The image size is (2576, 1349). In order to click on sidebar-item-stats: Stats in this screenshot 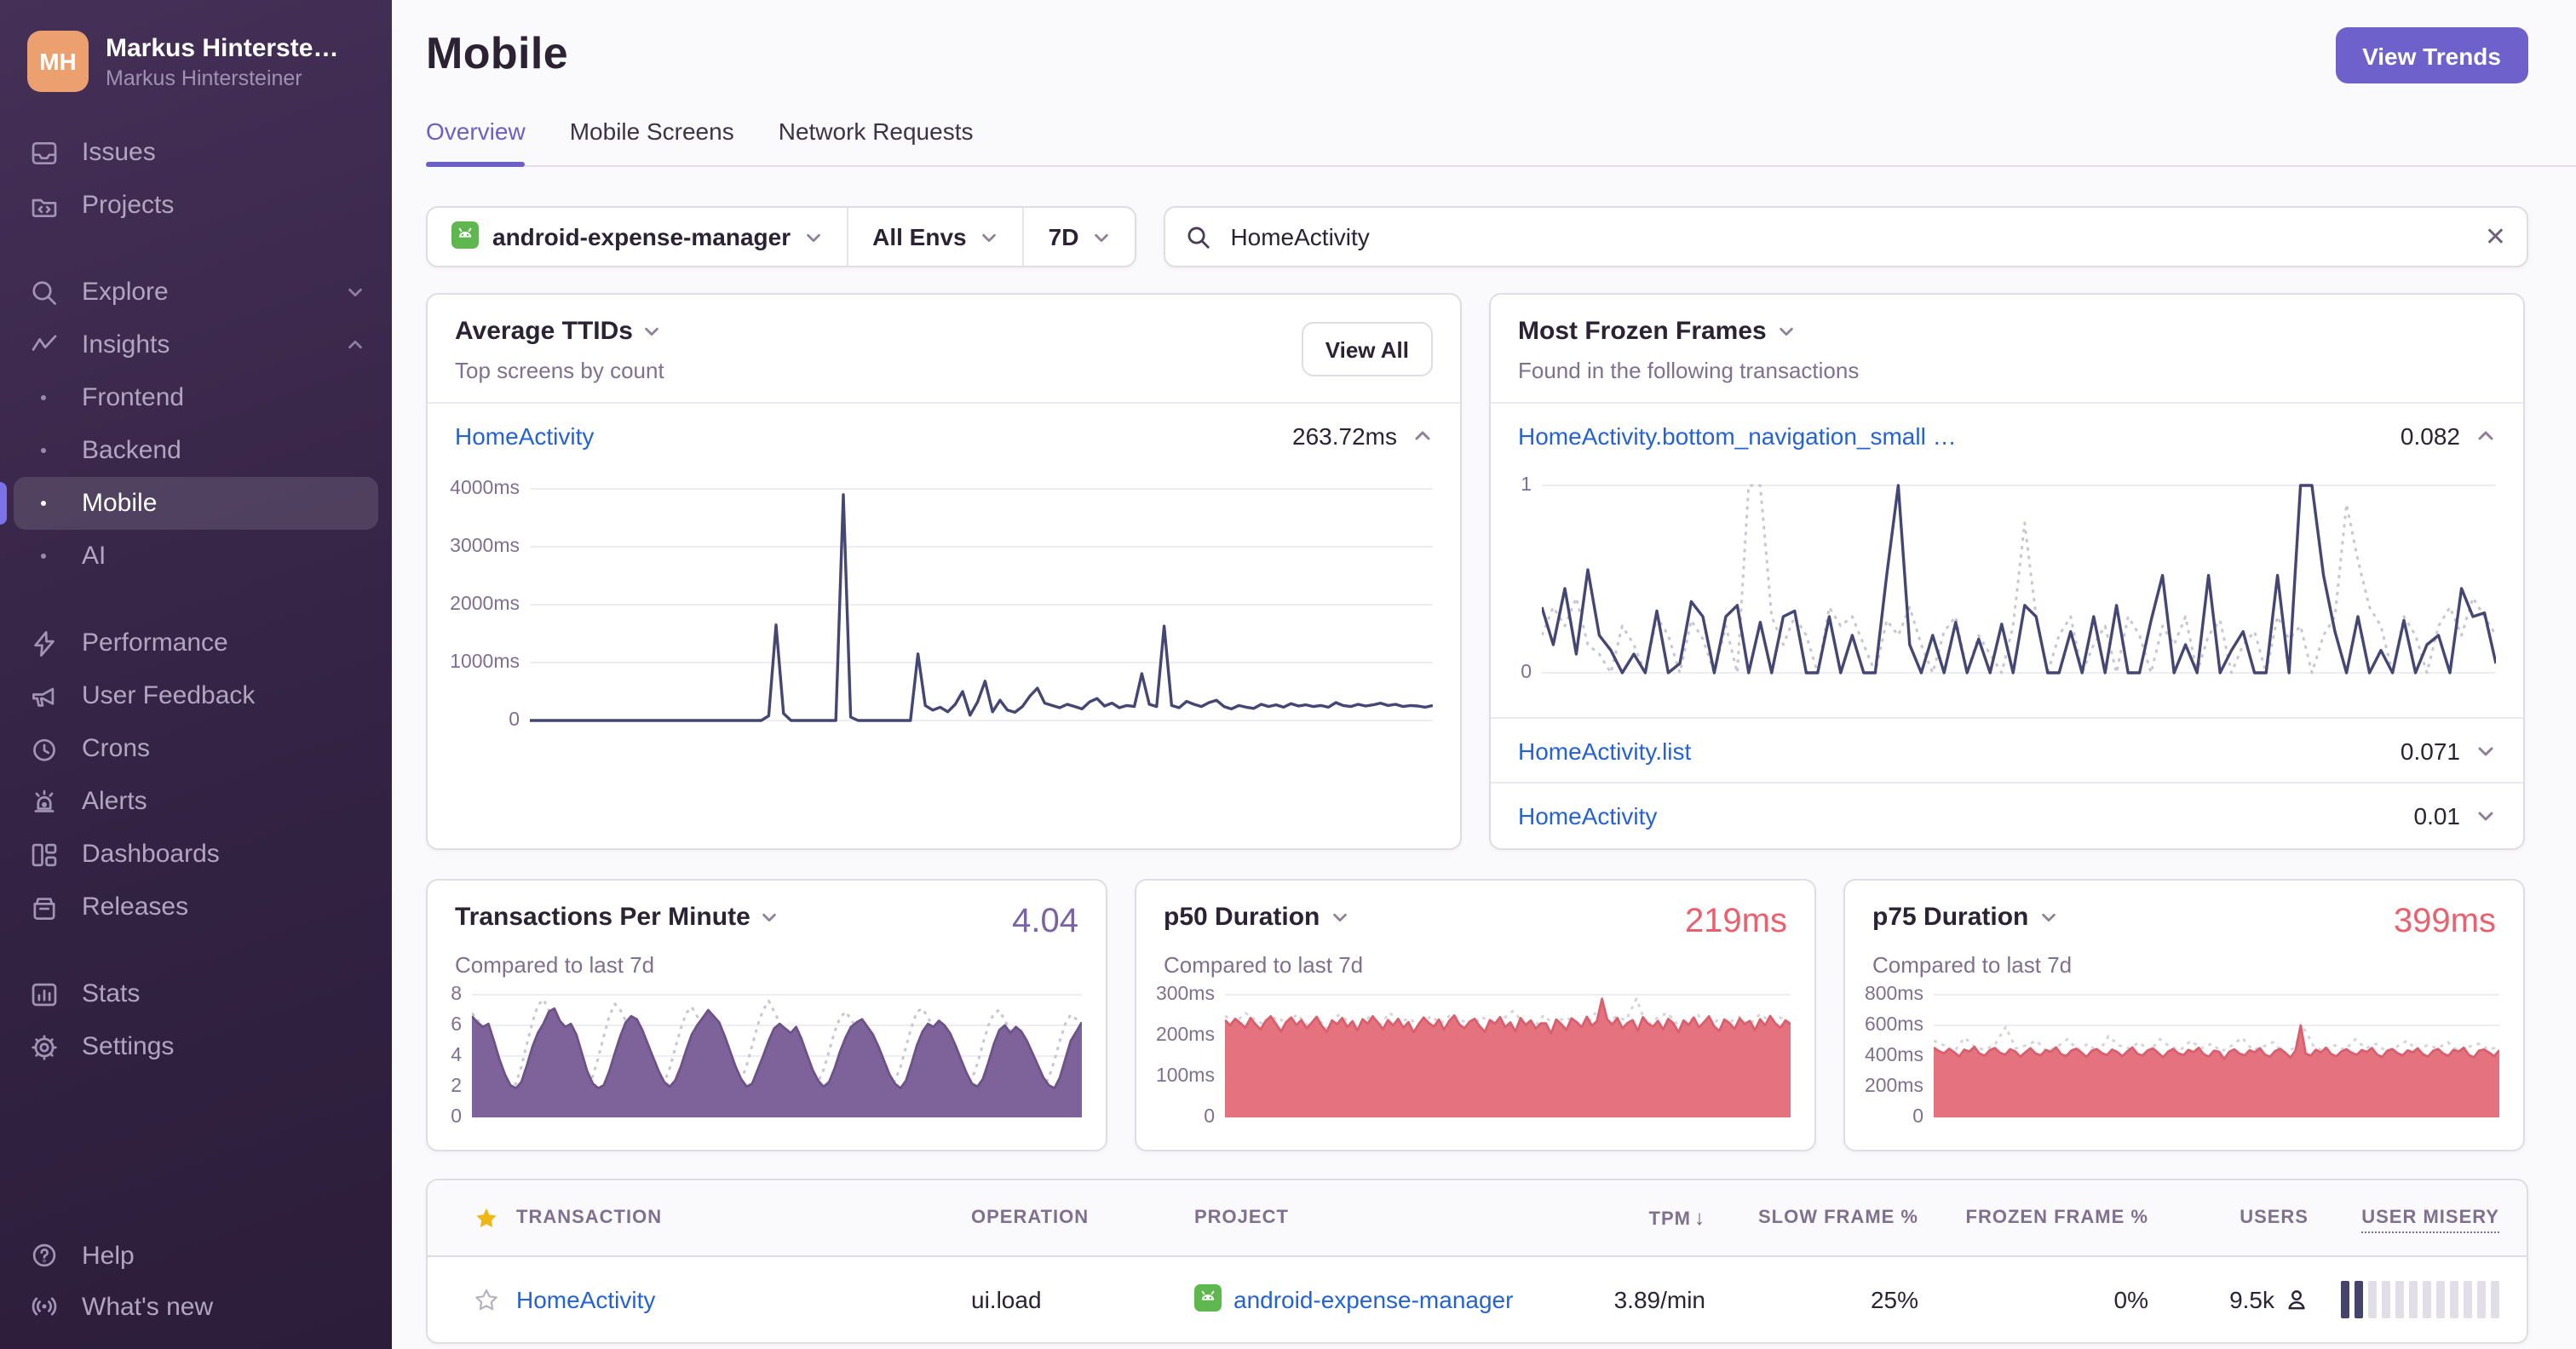, I will do `click(196, 993)`.